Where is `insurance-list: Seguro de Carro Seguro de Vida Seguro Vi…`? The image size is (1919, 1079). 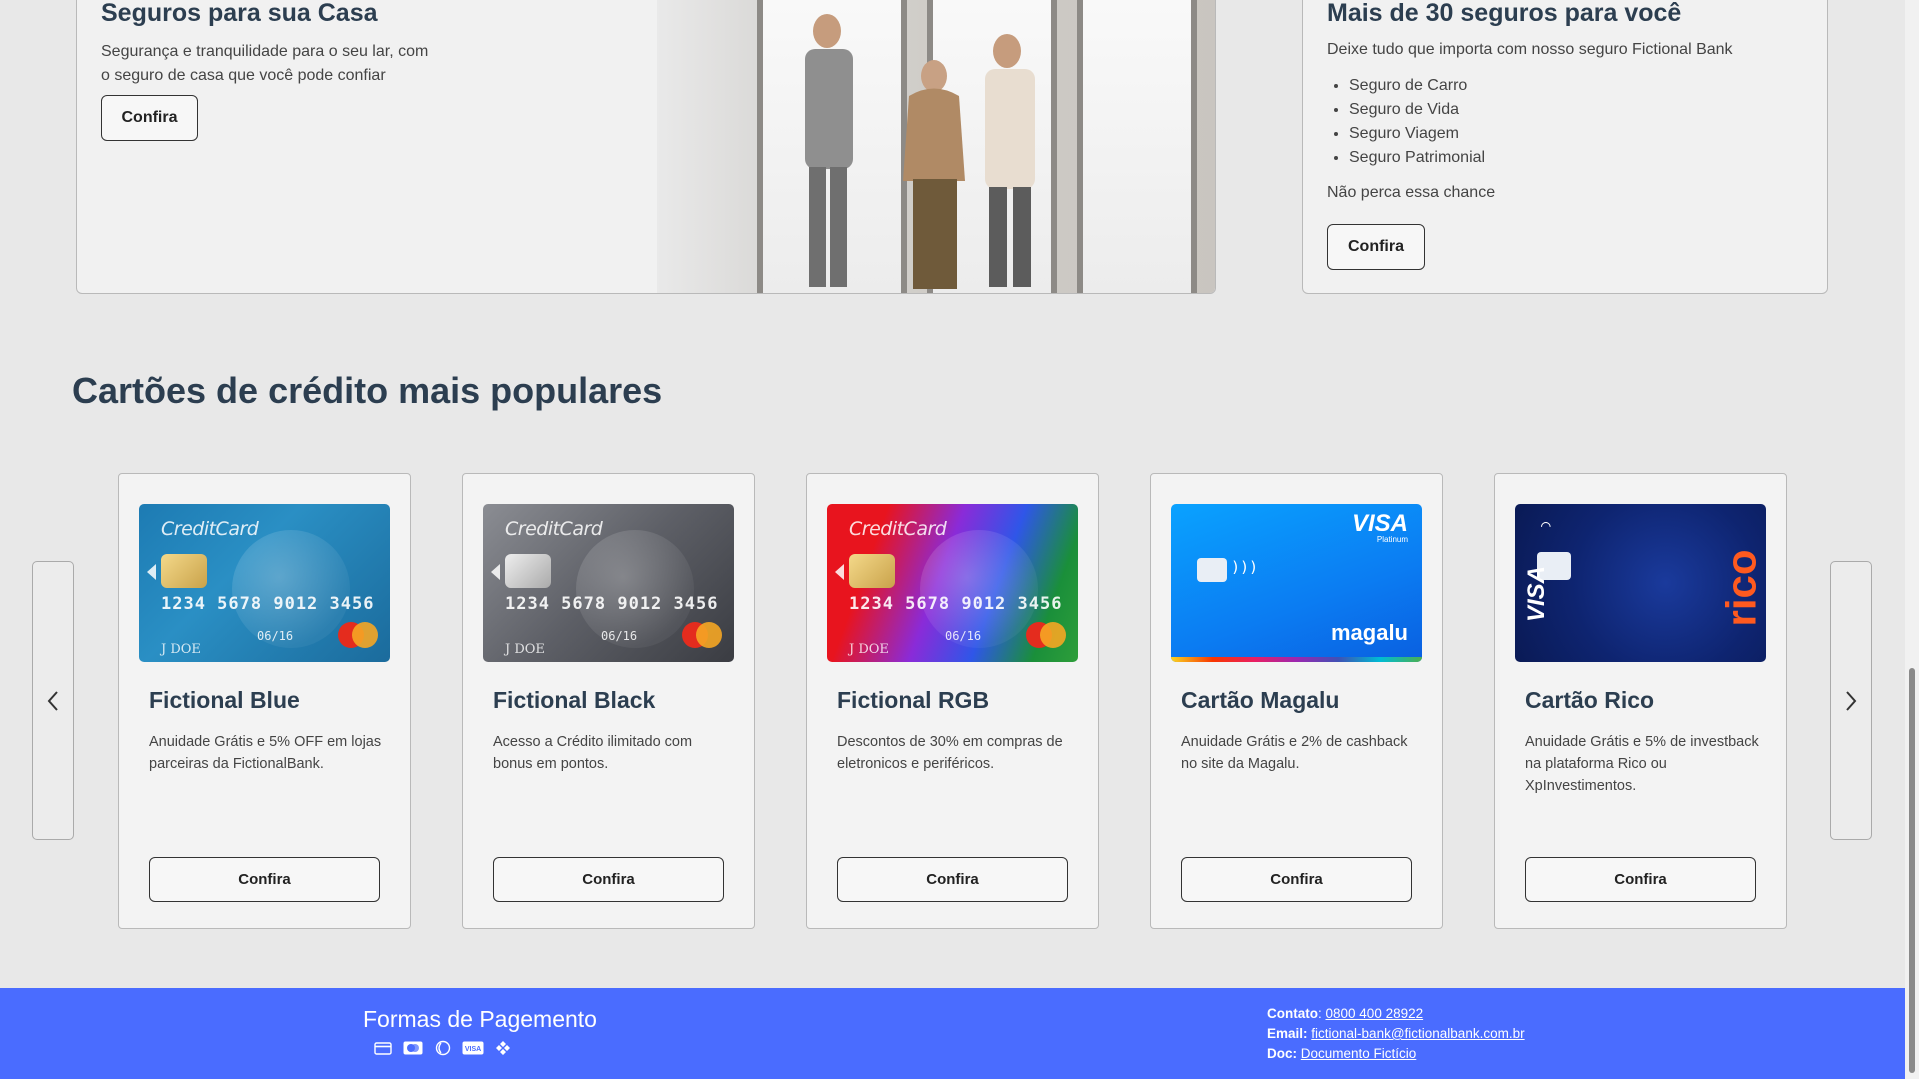
insurance-list: Seguro de Carro Seguro de Vida Seguro Vi… is located at coordinates (1565, 122).